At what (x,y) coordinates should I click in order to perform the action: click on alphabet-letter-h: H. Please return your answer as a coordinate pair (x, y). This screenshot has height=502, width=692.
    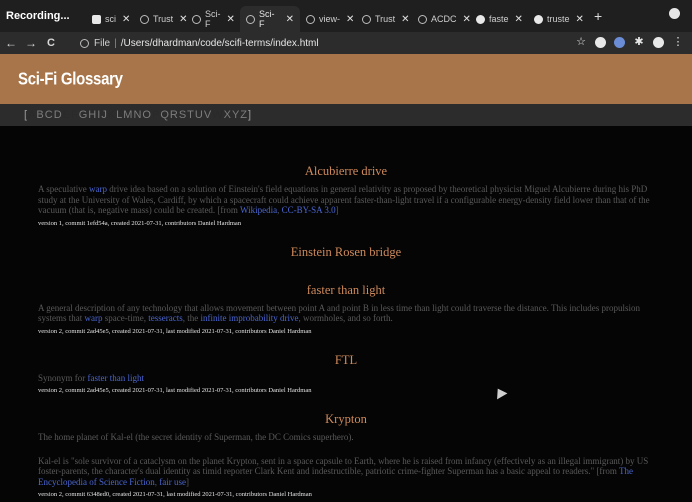
    Looking at the image, I should click on (92, 115).